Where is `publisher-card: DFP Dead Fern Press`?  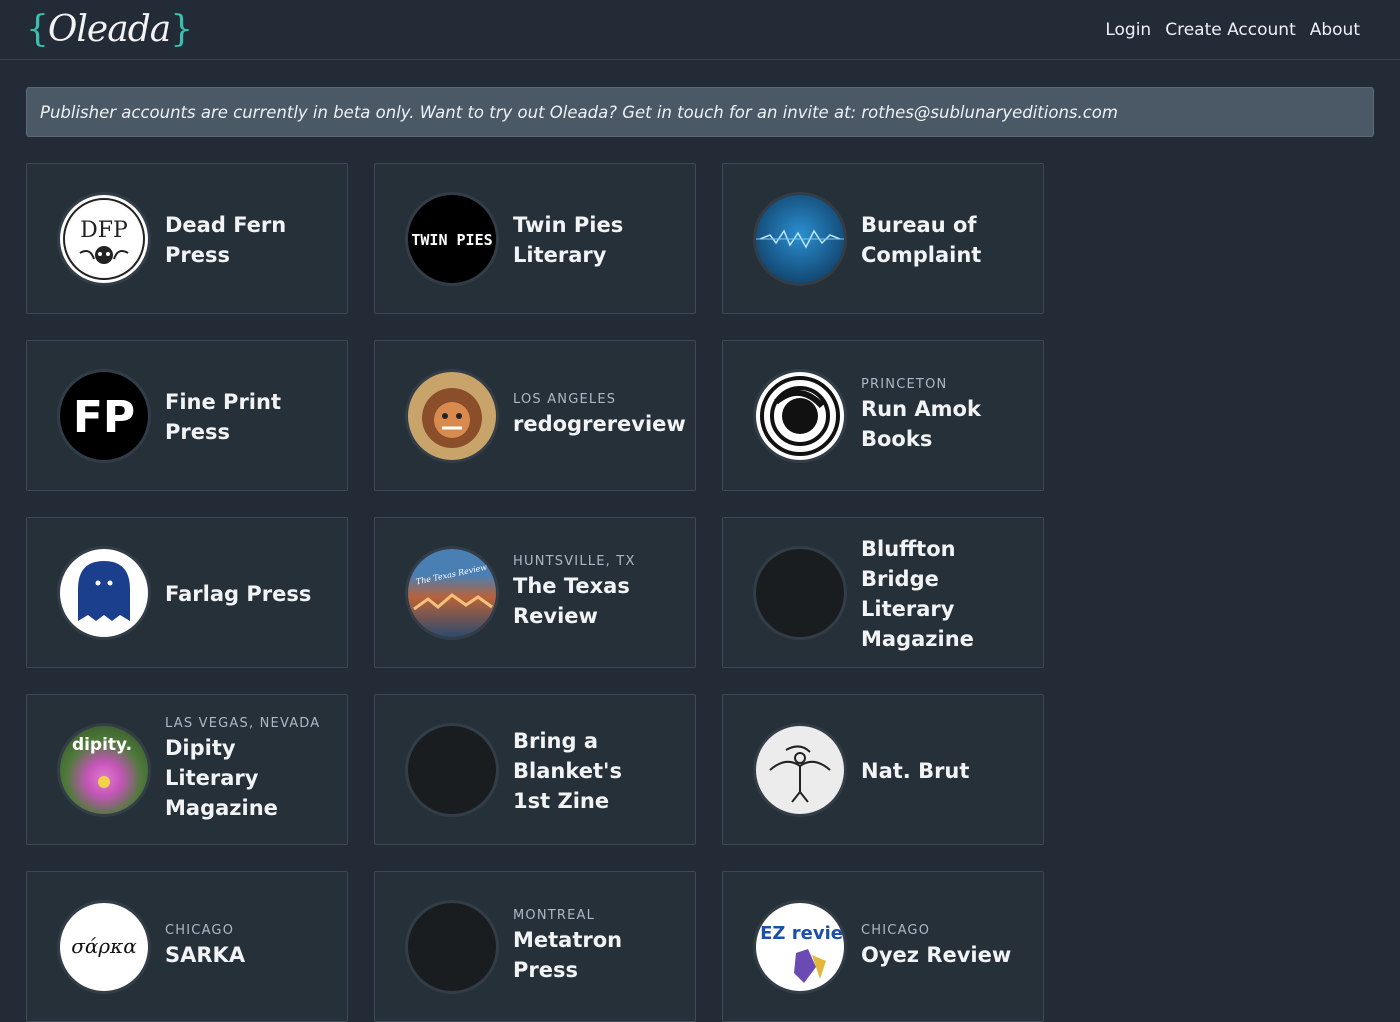
publisher-card: DFP Dead Fern Press is located at coordinates (187, 238).